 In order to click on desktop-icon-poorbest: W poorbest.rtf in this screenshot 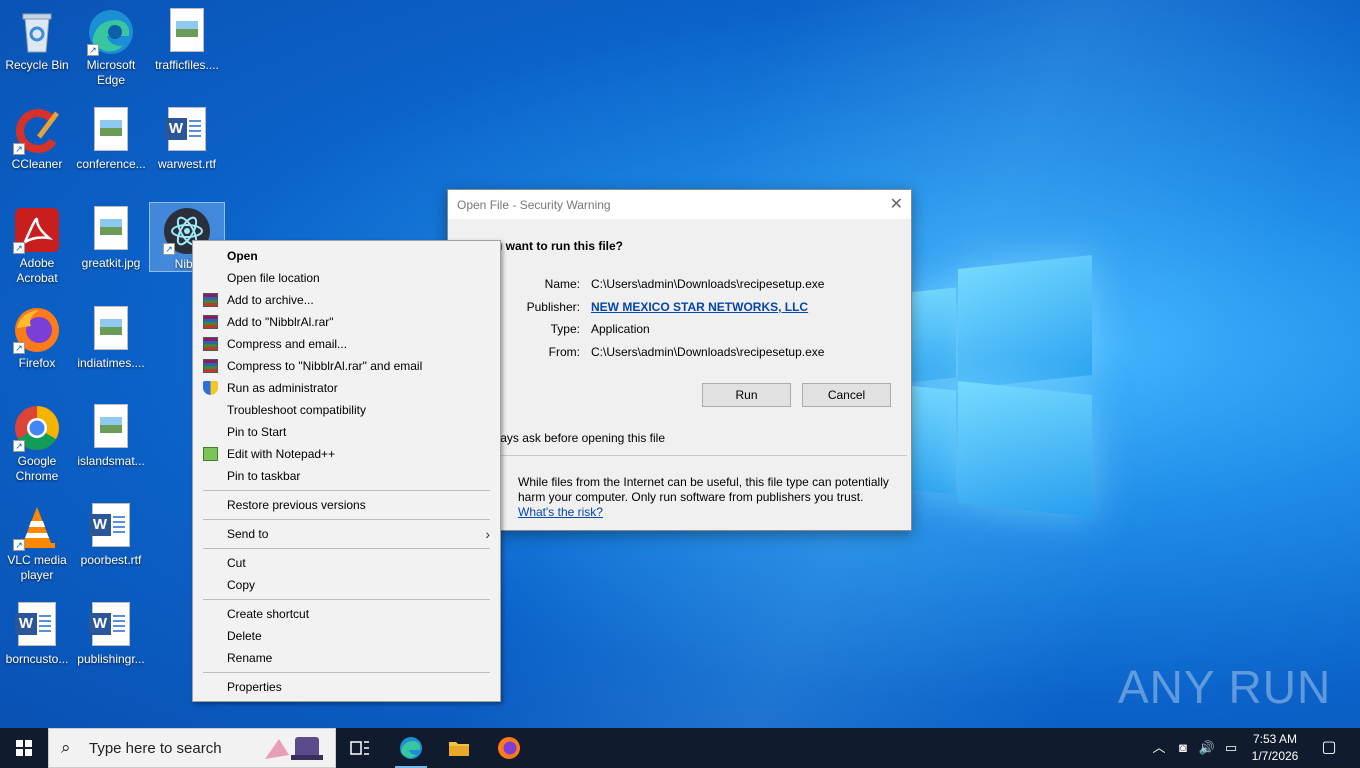, I will do `click(111, 537)`.